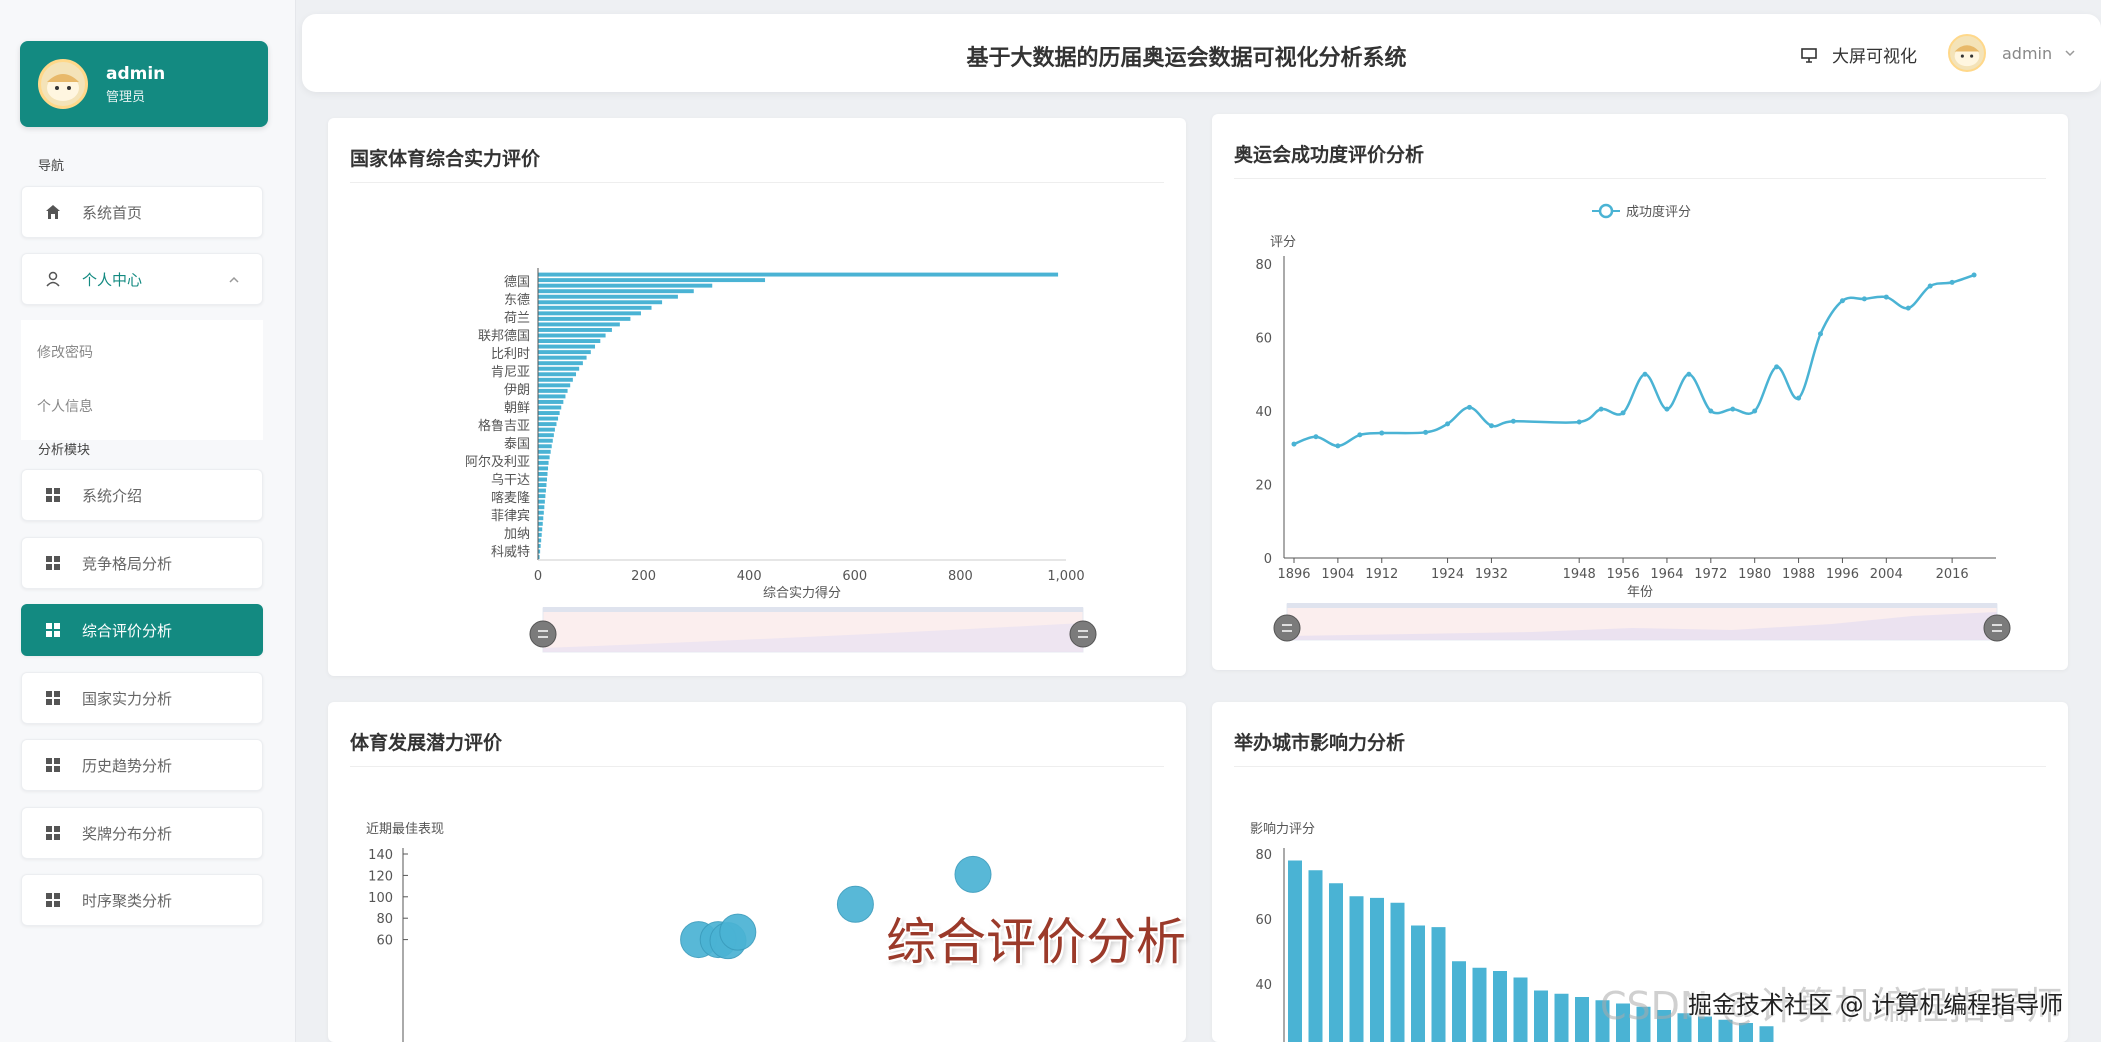  What do you see at coordinates (1874, 57) in the screenshot?
I see `big-screen-label: 大屏可视化` at bounding box center [1874, 57].